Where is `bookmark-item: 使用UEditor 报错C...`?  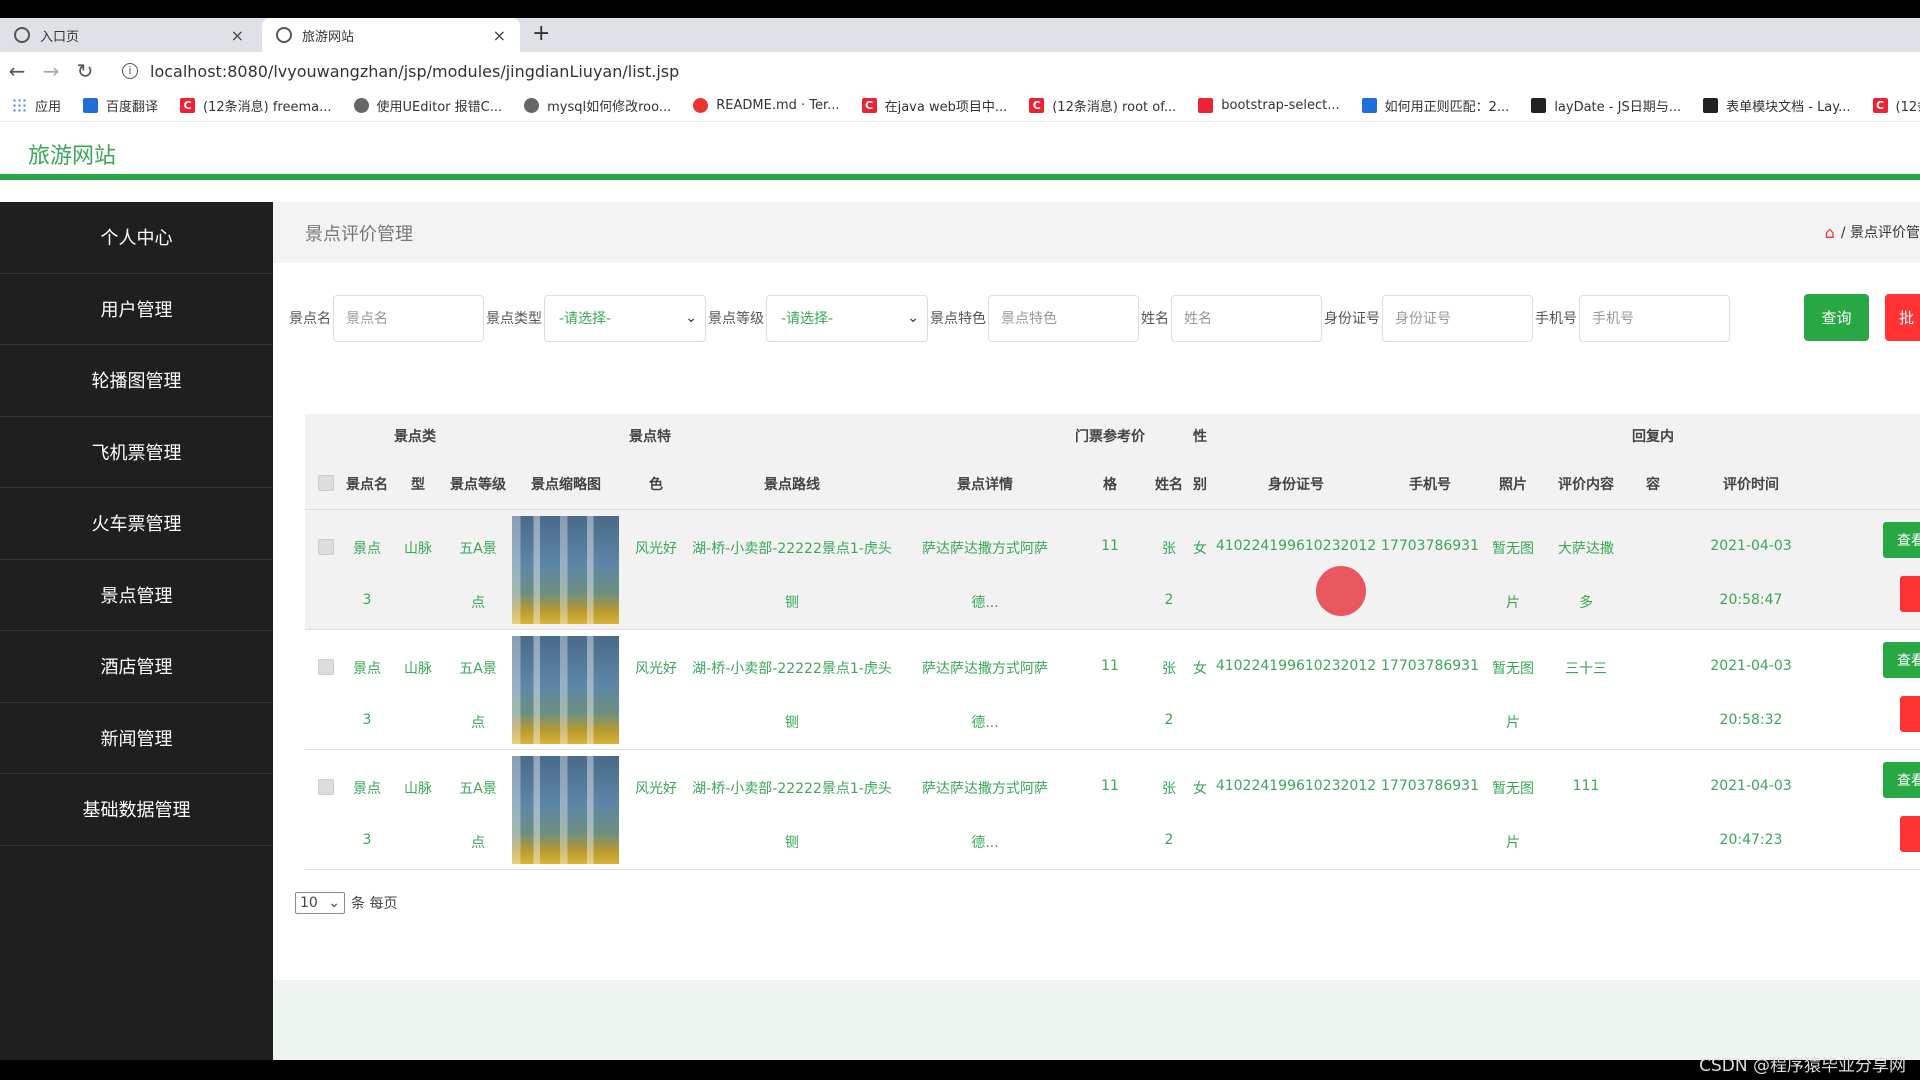 bookmark-item: 使用UEditor 报错C... is located at coordinates (427, 105).